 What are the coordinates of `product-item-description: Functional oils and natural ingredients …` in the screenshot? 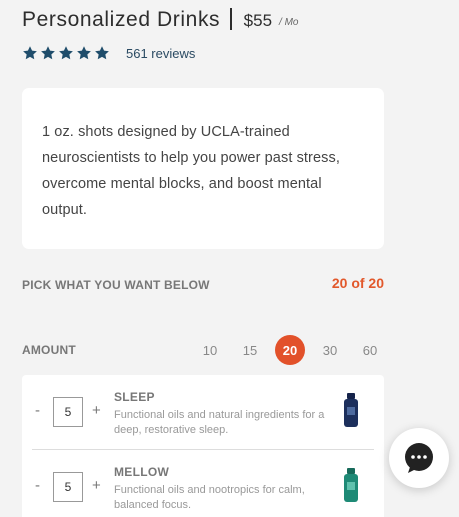 It's located at (219, 422).